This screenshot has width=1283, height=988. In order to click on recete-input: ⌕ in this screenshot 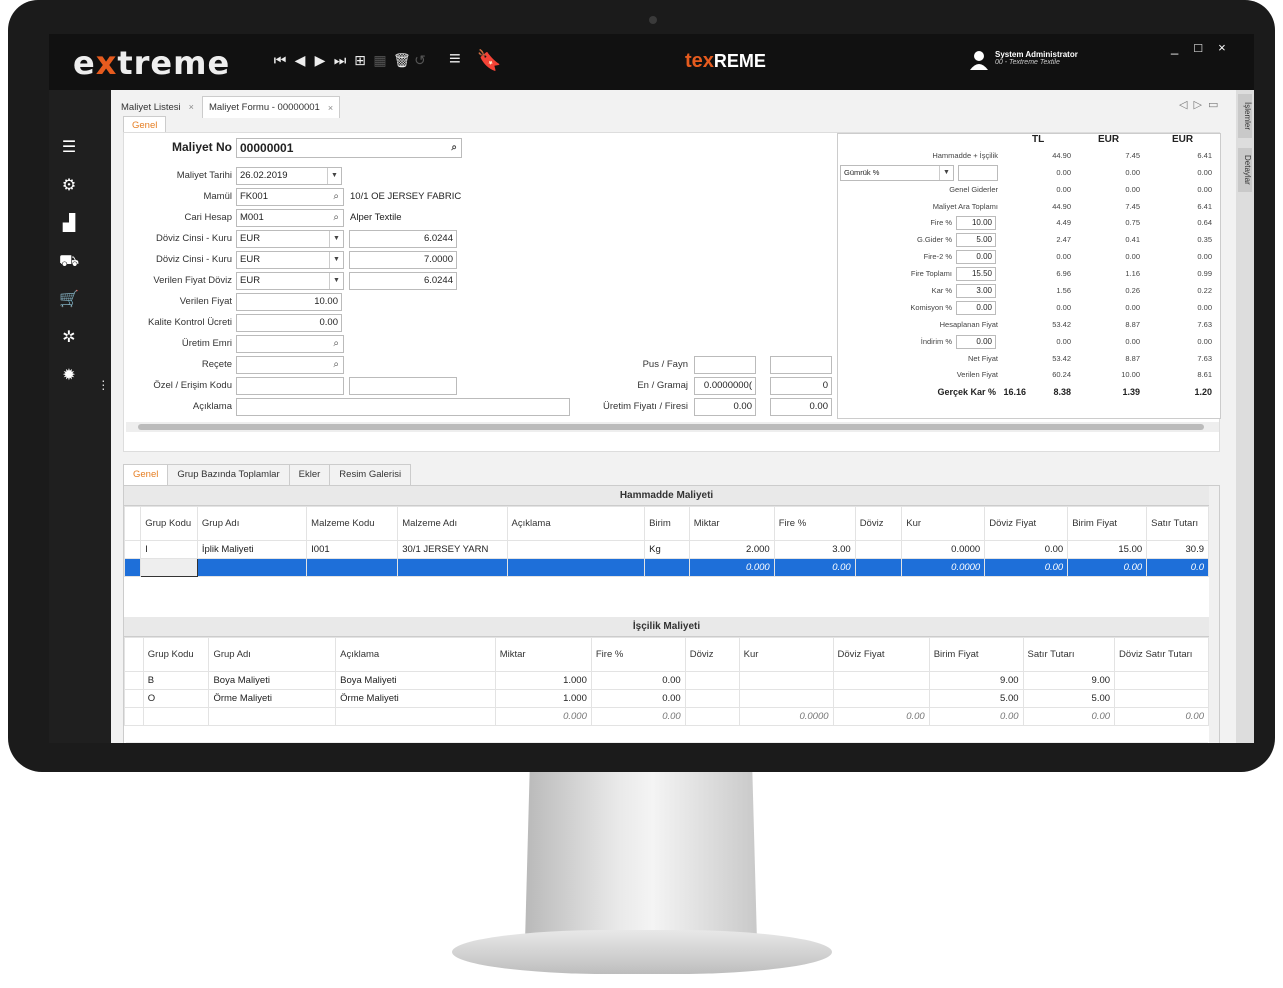, I will do `click(290, 365)`.